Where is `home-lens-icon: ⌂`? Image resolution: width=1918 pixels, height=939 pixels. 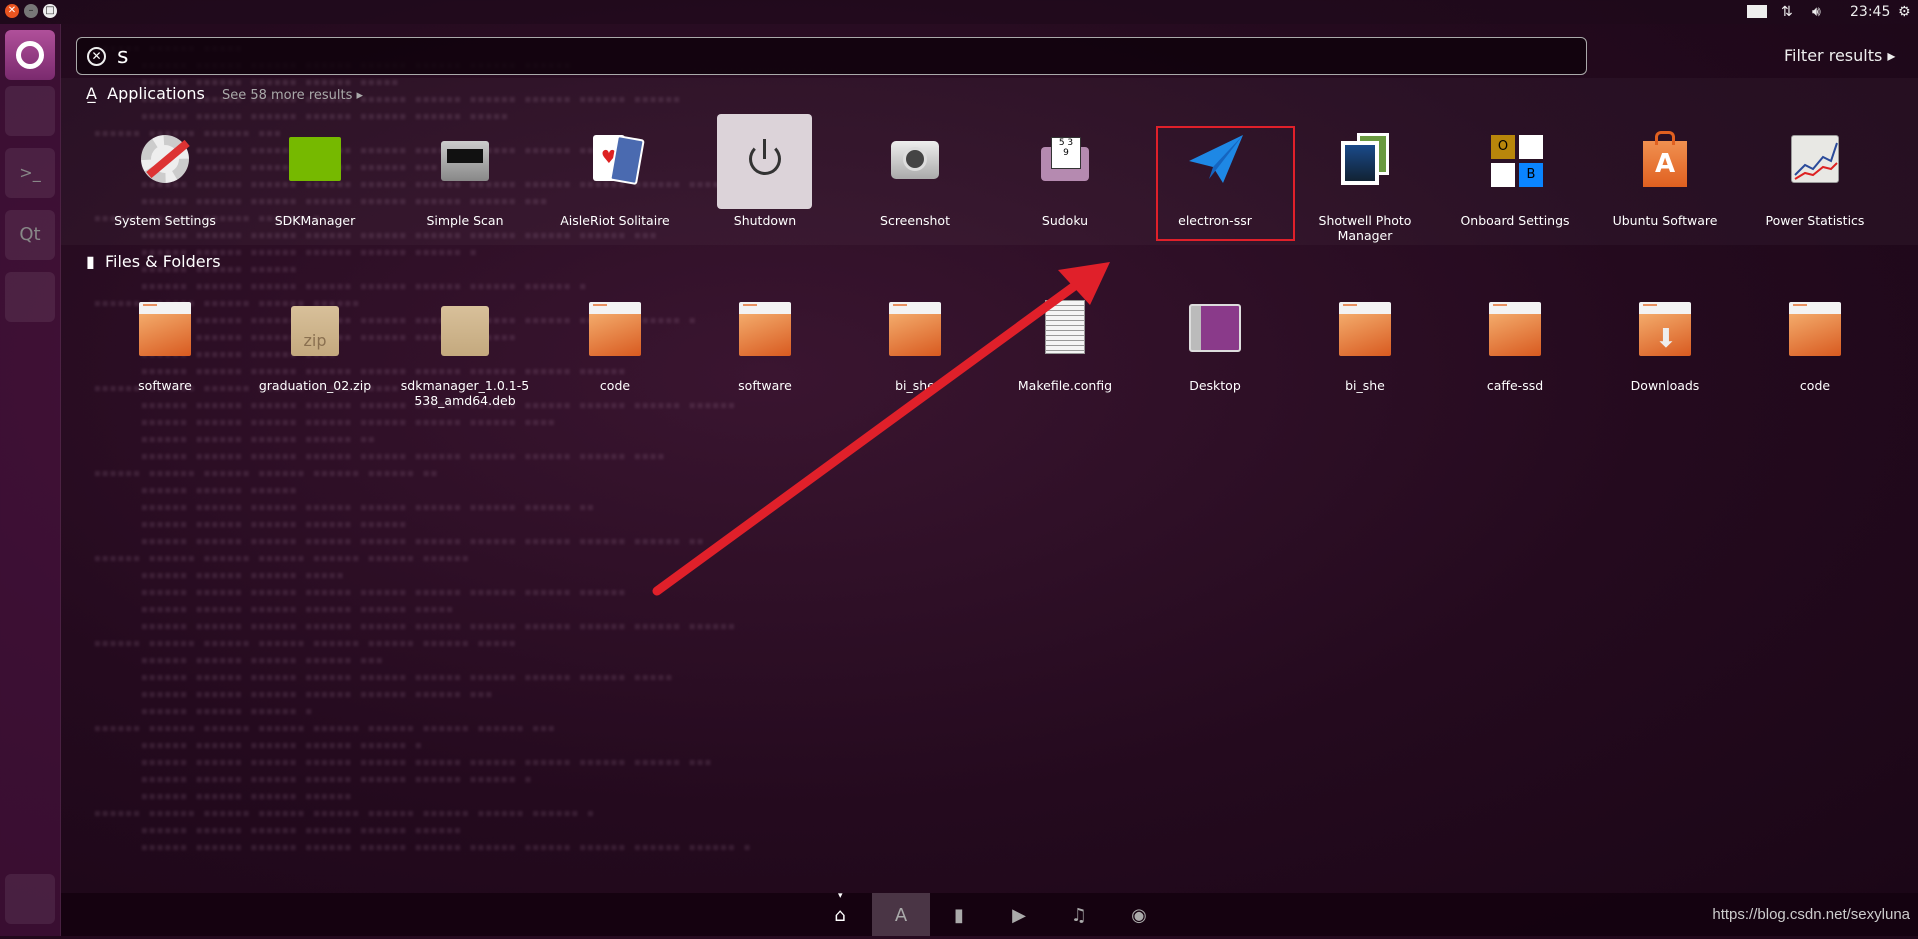 home-lens-icon: ⌂ is located at coordinates (840, 914).